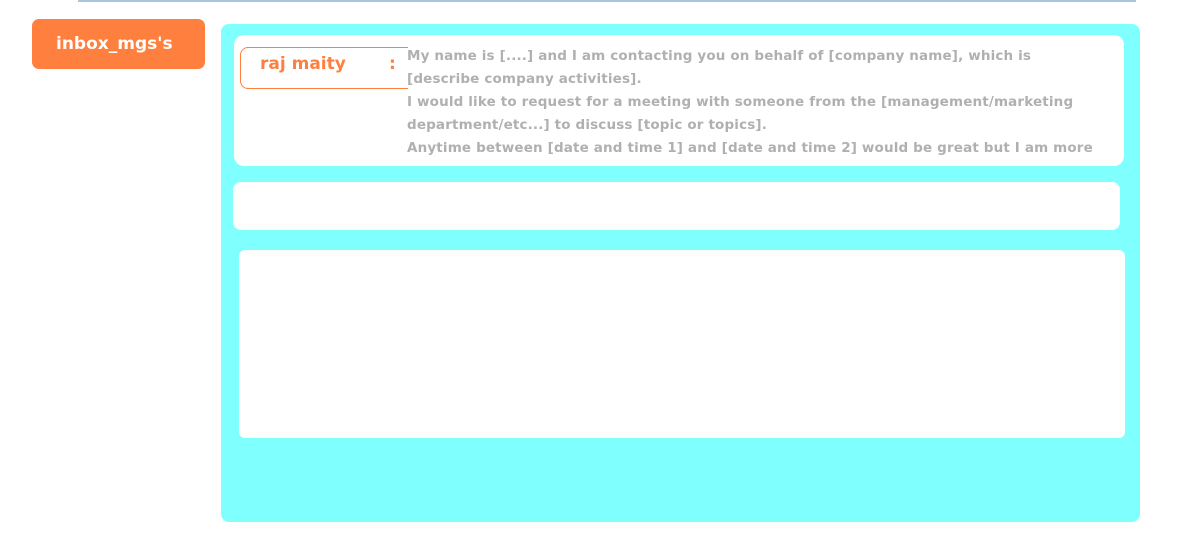  I want to click on top-divider, so click(607, 1).